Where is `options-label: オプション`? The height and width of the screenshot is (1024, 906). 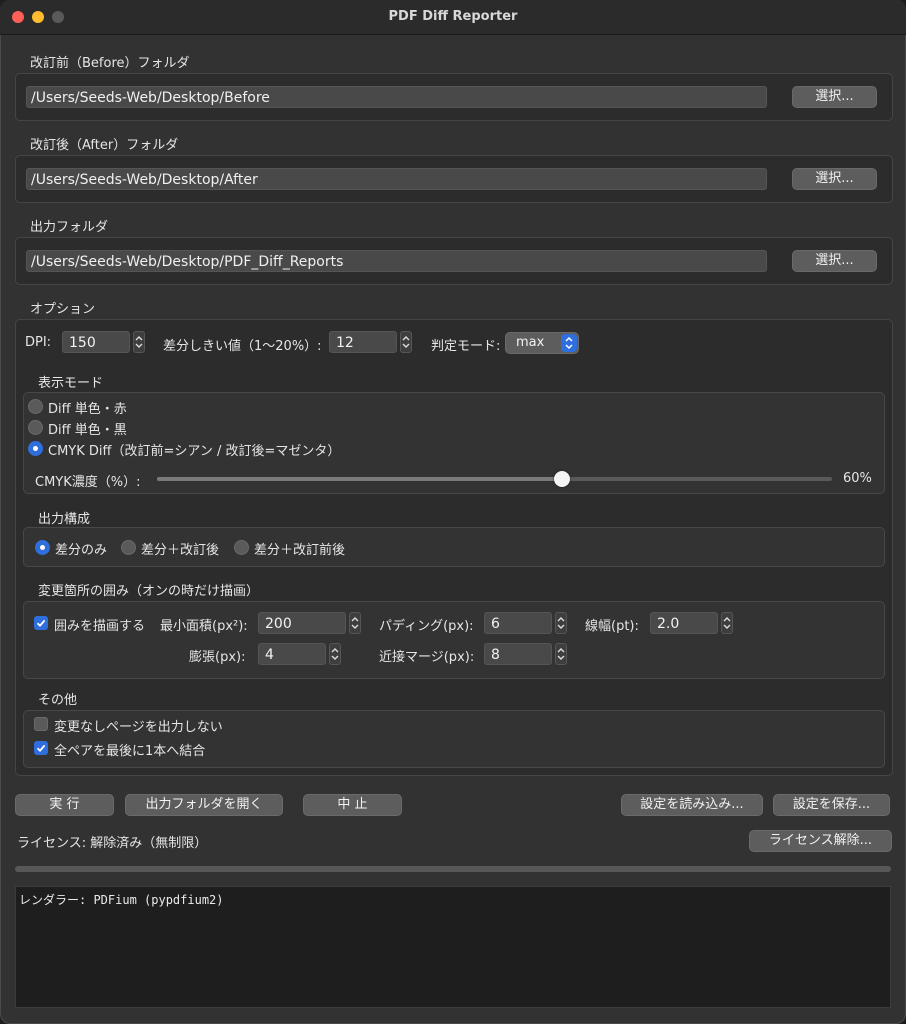 options-label: オプション is located at coordinates (63, 309).